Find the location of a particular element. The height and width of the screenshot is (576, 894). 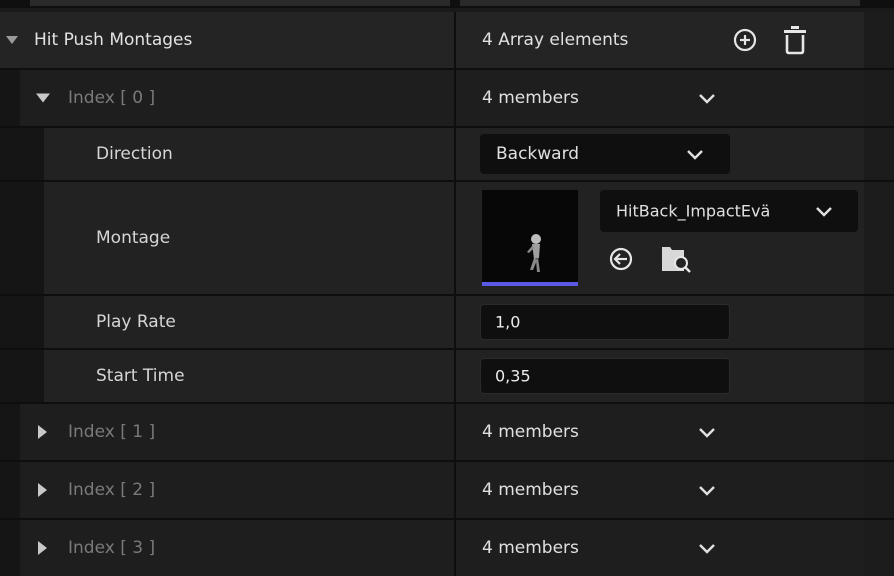

play-rate-row: Play Rate 1,0 is located at coordinates (447, 322).